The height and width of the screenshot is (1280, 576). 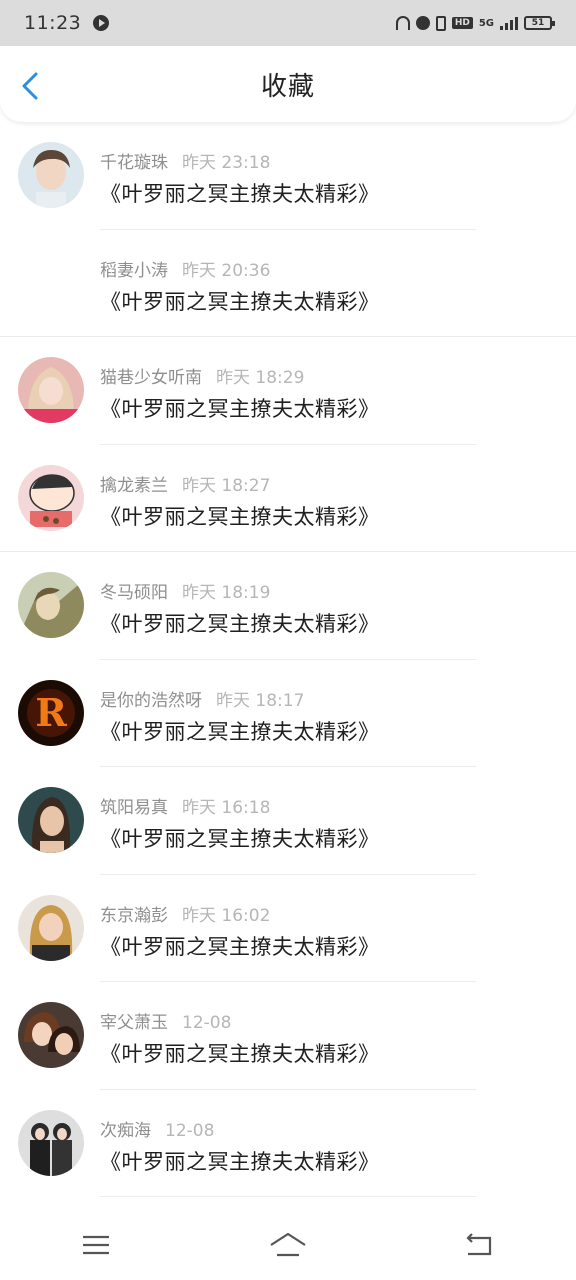 What do you see at coordinates (134, 916) in the screenshot?
I see `user-name: 东京瀚彭` at bounding box center [134, 916].